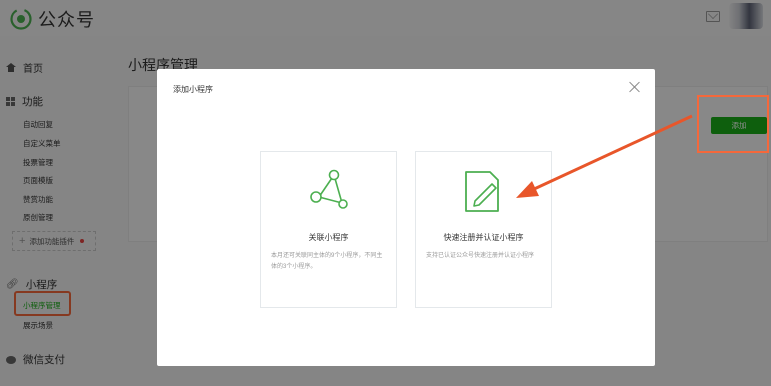 The width and height of the screenshot is (771, 386). I want to click on close-icon, so click(635, 87).